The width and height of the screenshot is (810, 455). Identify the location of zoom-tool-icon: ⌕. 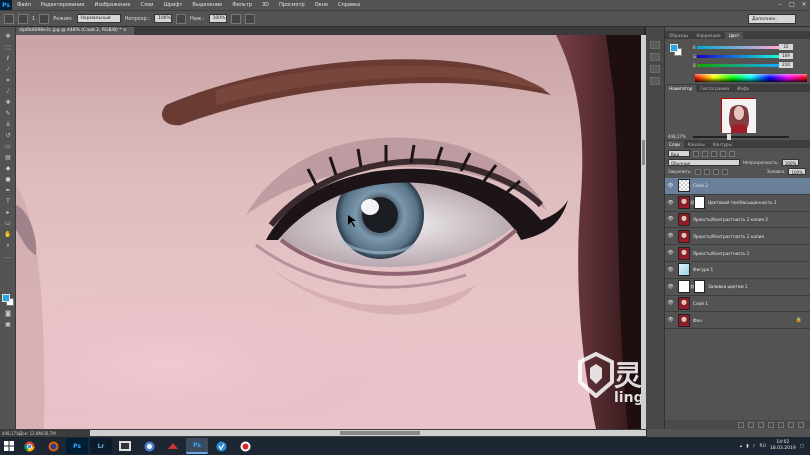
(8, 246).